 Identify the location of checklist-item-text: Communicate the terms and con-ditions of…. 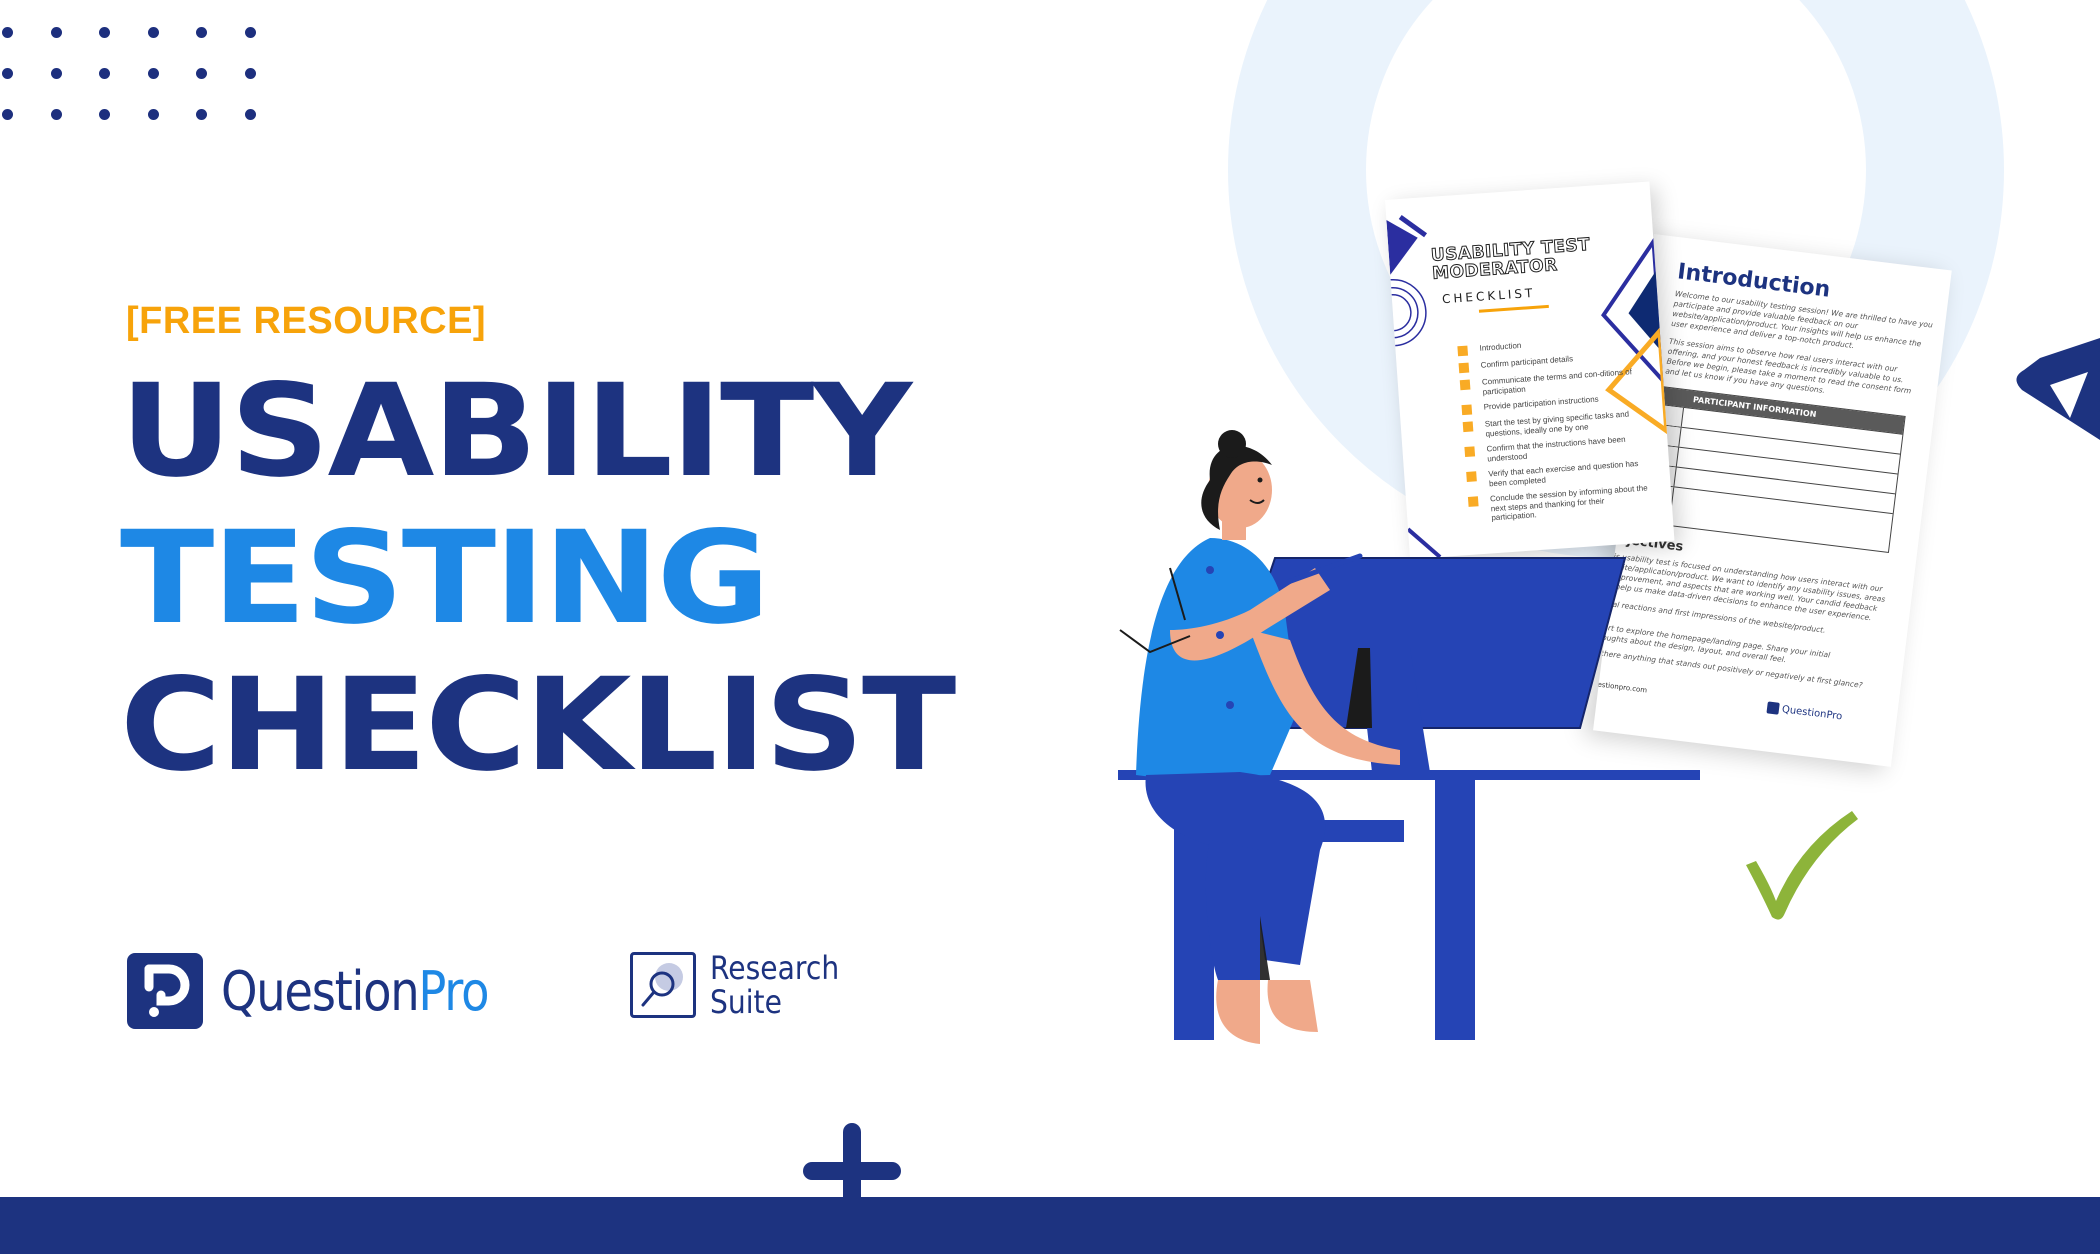
(1557, 382).